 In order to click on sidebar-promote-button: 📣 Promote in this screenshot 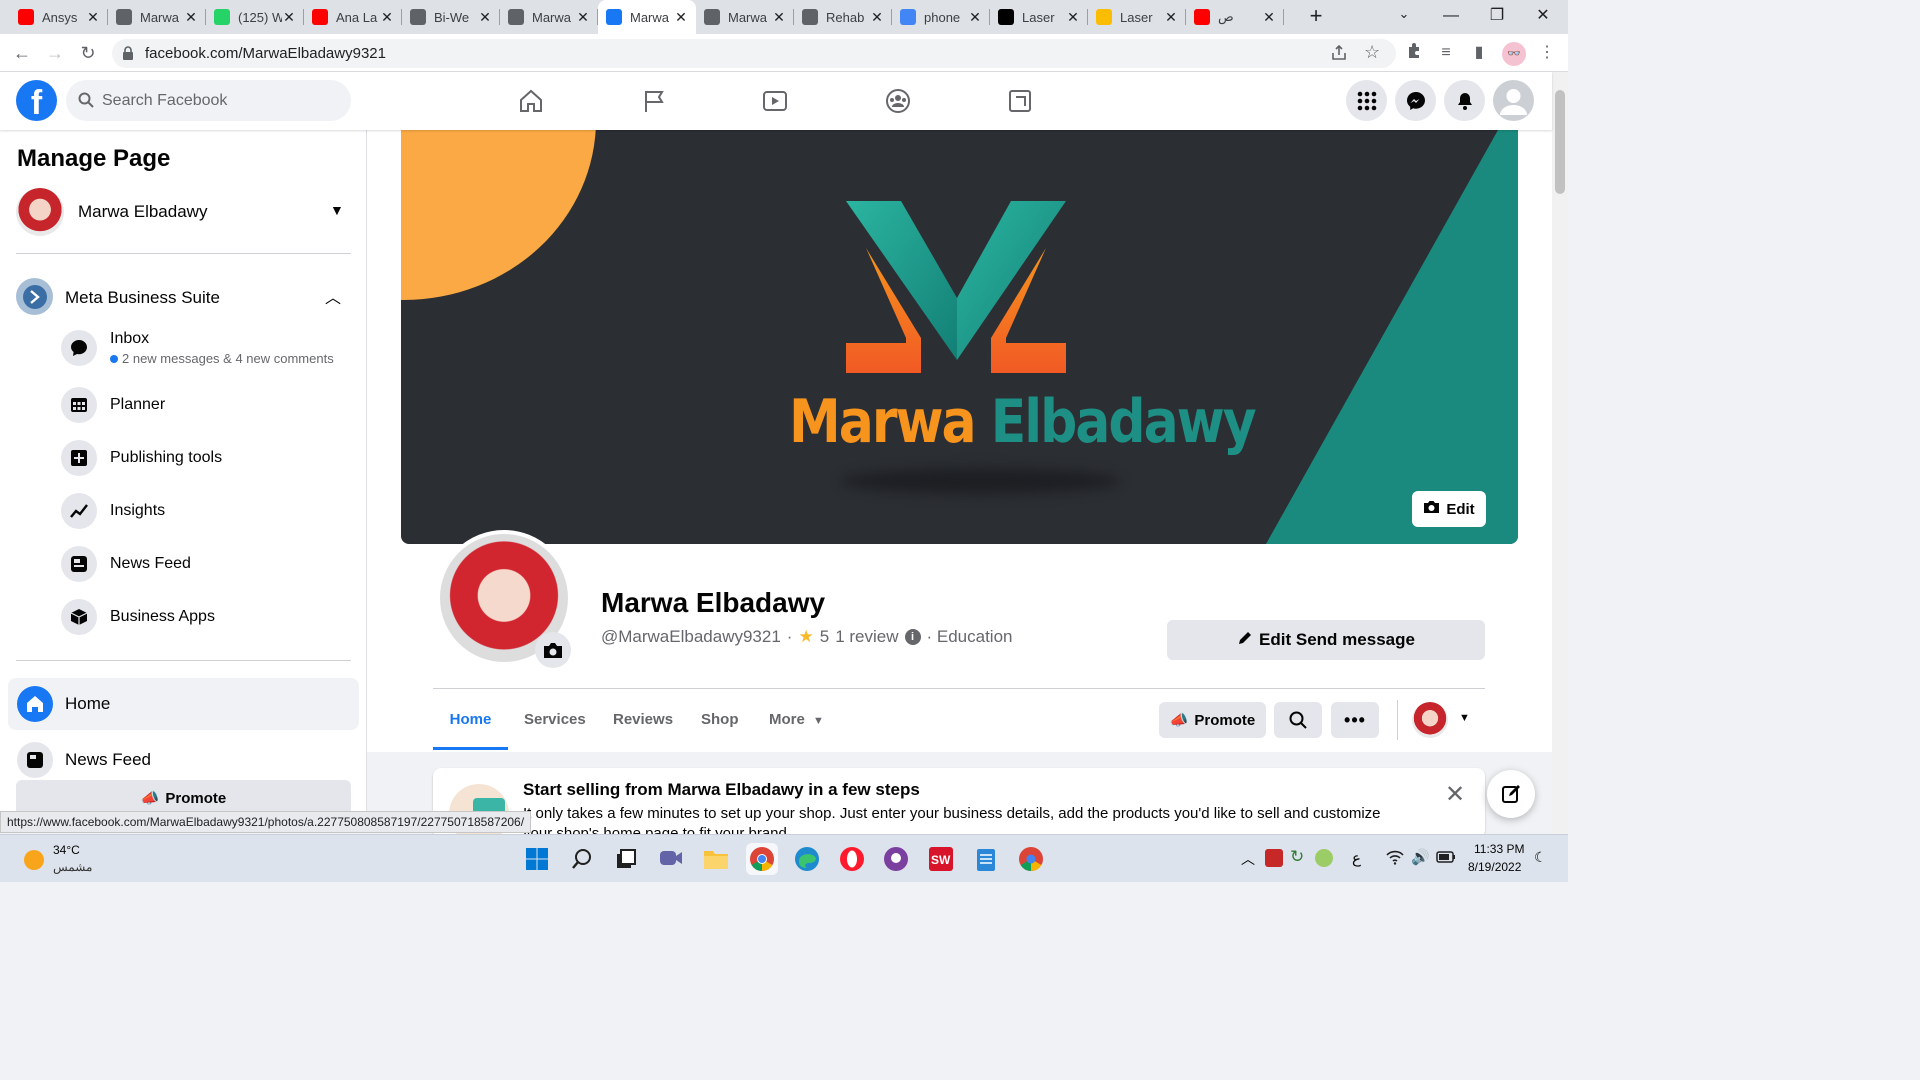, I will do `click(183, 796)`.